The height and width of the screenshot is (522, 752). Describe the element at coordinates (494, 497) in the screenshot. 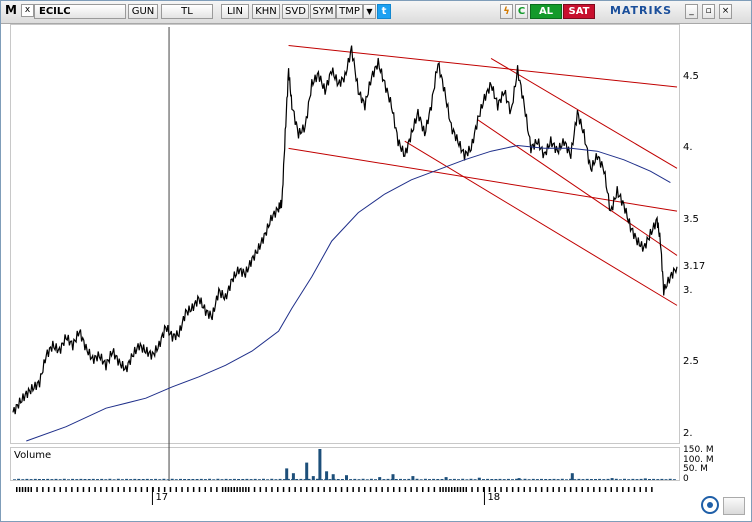

I see `time-label-1: 18` at that location.